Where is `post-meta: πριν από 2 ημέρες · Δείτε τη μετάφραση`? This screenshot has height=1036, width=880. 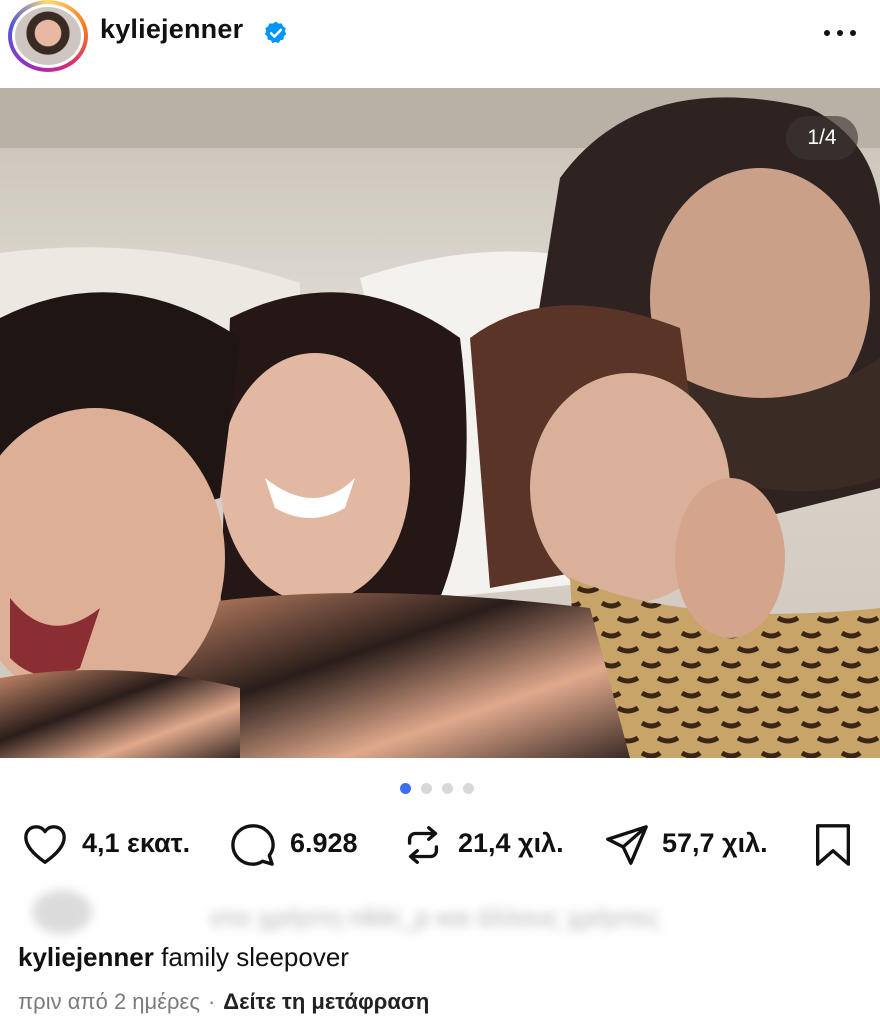 post-meta: πριν από 2 ημέρες · Δείτε τη μετάφραση is located at coordinates (223, 1002).